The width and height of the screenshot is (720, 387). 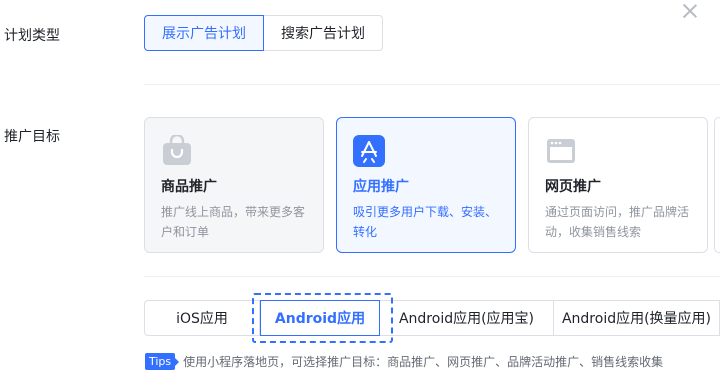 What do you see at coordinates (618, 185) in the screenshot?
I see `goal-card-webpage: 网页推广 通过页面访问，推广品牌活动，收集销售线索` at bounding box center [618, 185].